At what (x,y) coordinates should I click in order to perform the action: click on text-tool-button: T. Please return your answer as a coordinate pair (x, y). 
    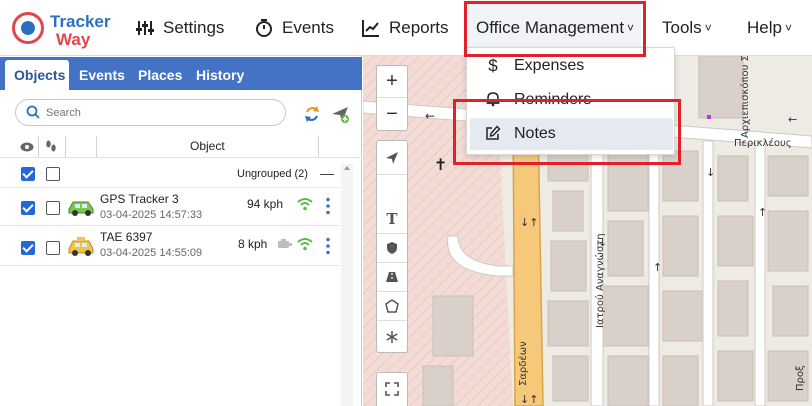
    Looking at the image, I should click on (392, 219).